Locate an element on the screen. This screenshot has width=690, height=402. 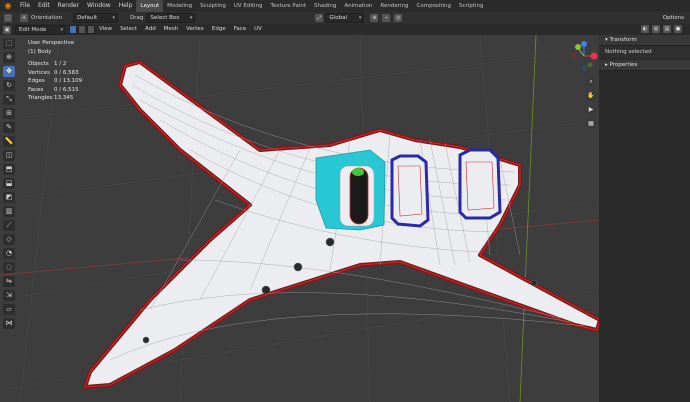
overlays-icon: ◍ is located at coordinates (656, 29).